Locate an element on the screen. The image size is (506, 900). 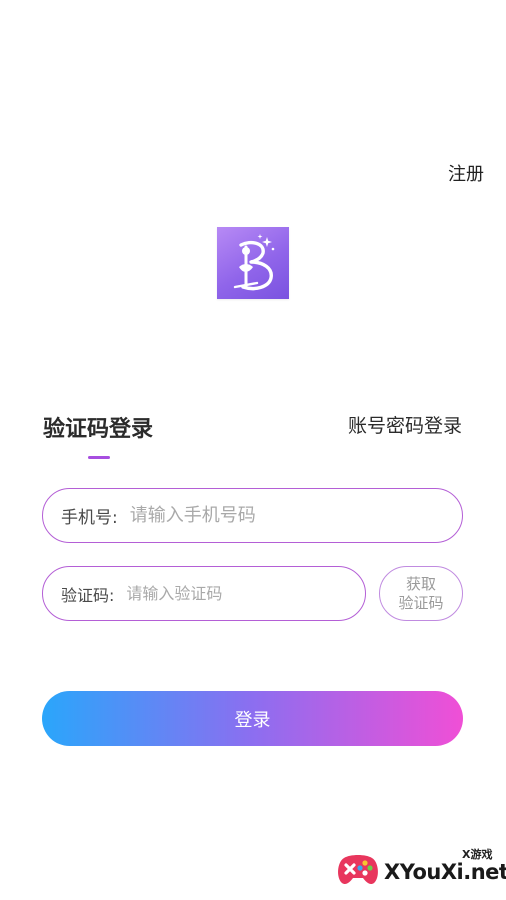
login-button: 登录 is located at coordinates (252, 718).